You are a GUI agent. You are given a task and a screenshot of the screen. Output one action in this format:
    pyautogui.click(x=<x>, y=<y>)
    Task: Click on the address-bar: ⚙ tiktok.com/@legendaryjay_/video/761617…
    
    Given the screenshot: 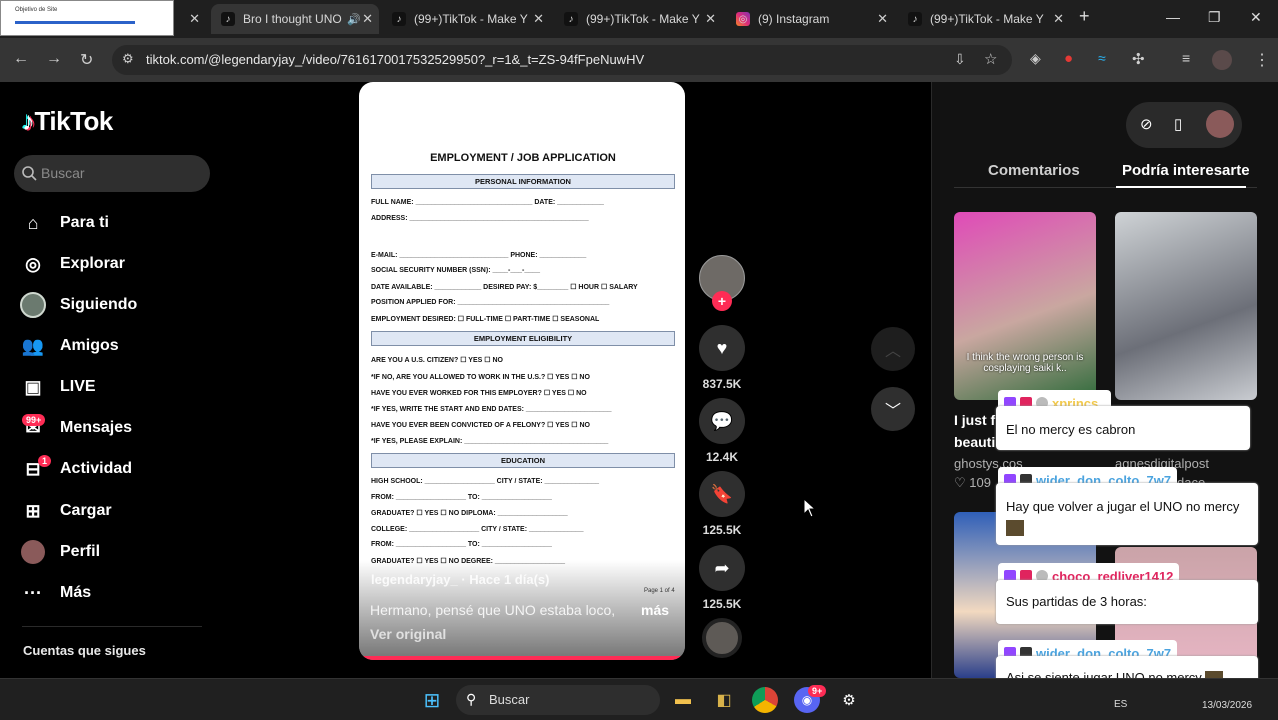 What is the action you would take?
    pyautogui.click(x=562, y=60)
    